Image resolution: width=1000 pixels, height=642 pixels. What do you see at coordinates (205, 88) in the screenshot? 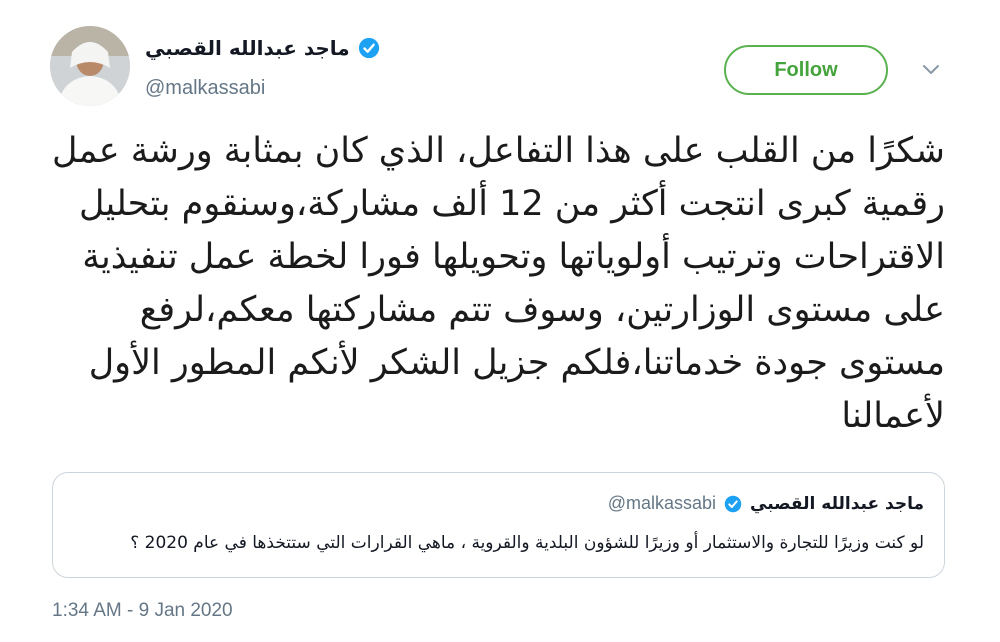
I see `author-handle: @malkassabi` at bounding box center [205, 88].